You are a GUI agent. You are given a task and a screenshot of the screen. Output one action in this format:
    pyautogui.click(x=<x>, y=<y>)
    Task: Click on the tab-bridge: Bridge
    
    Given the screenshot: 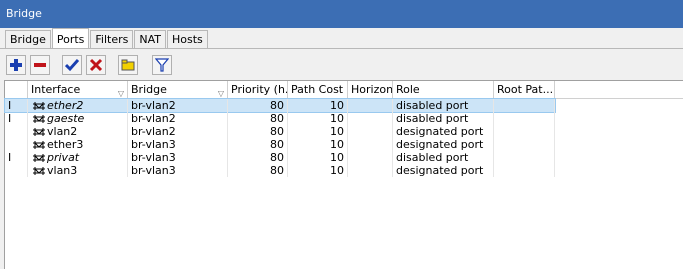 What is the action you would take?
    pyautogui.click(x=28, y=39)
    